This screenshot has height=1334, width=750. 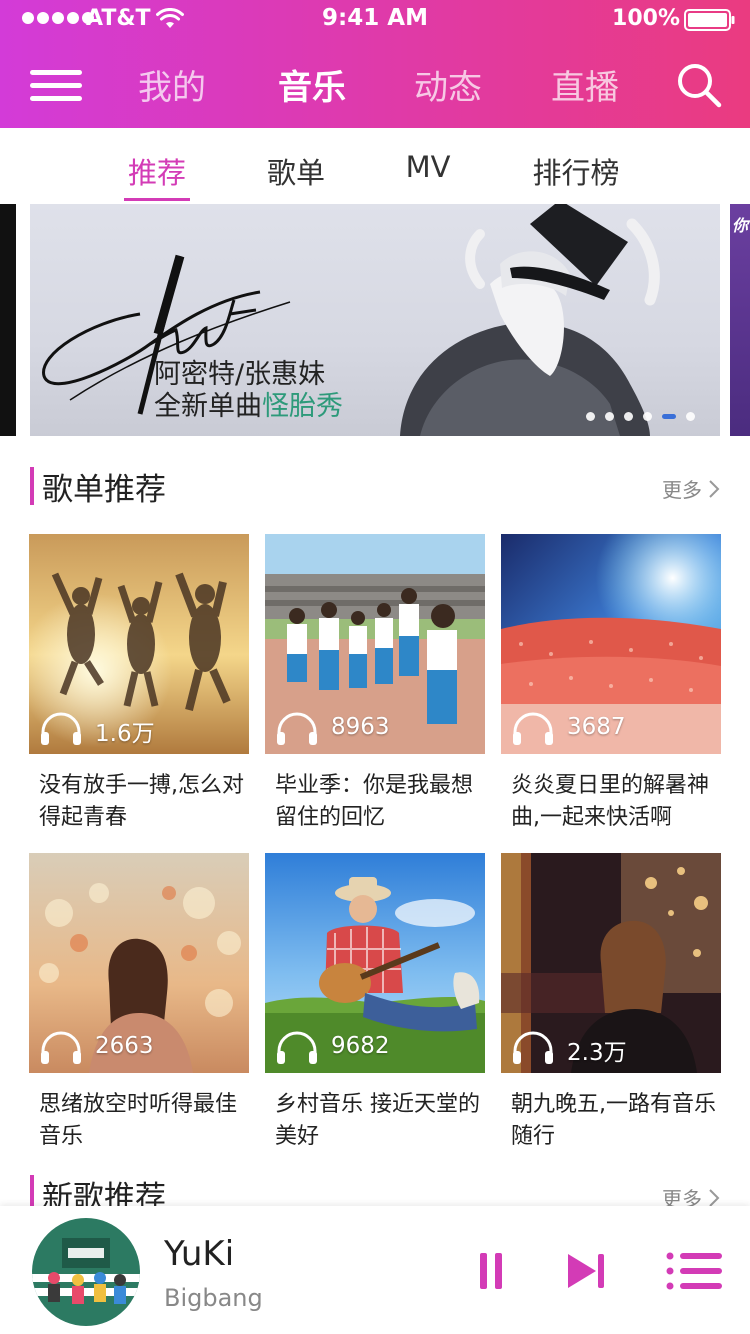 I want to click on banner-next-peek: 你, so click(x=740, y=320).